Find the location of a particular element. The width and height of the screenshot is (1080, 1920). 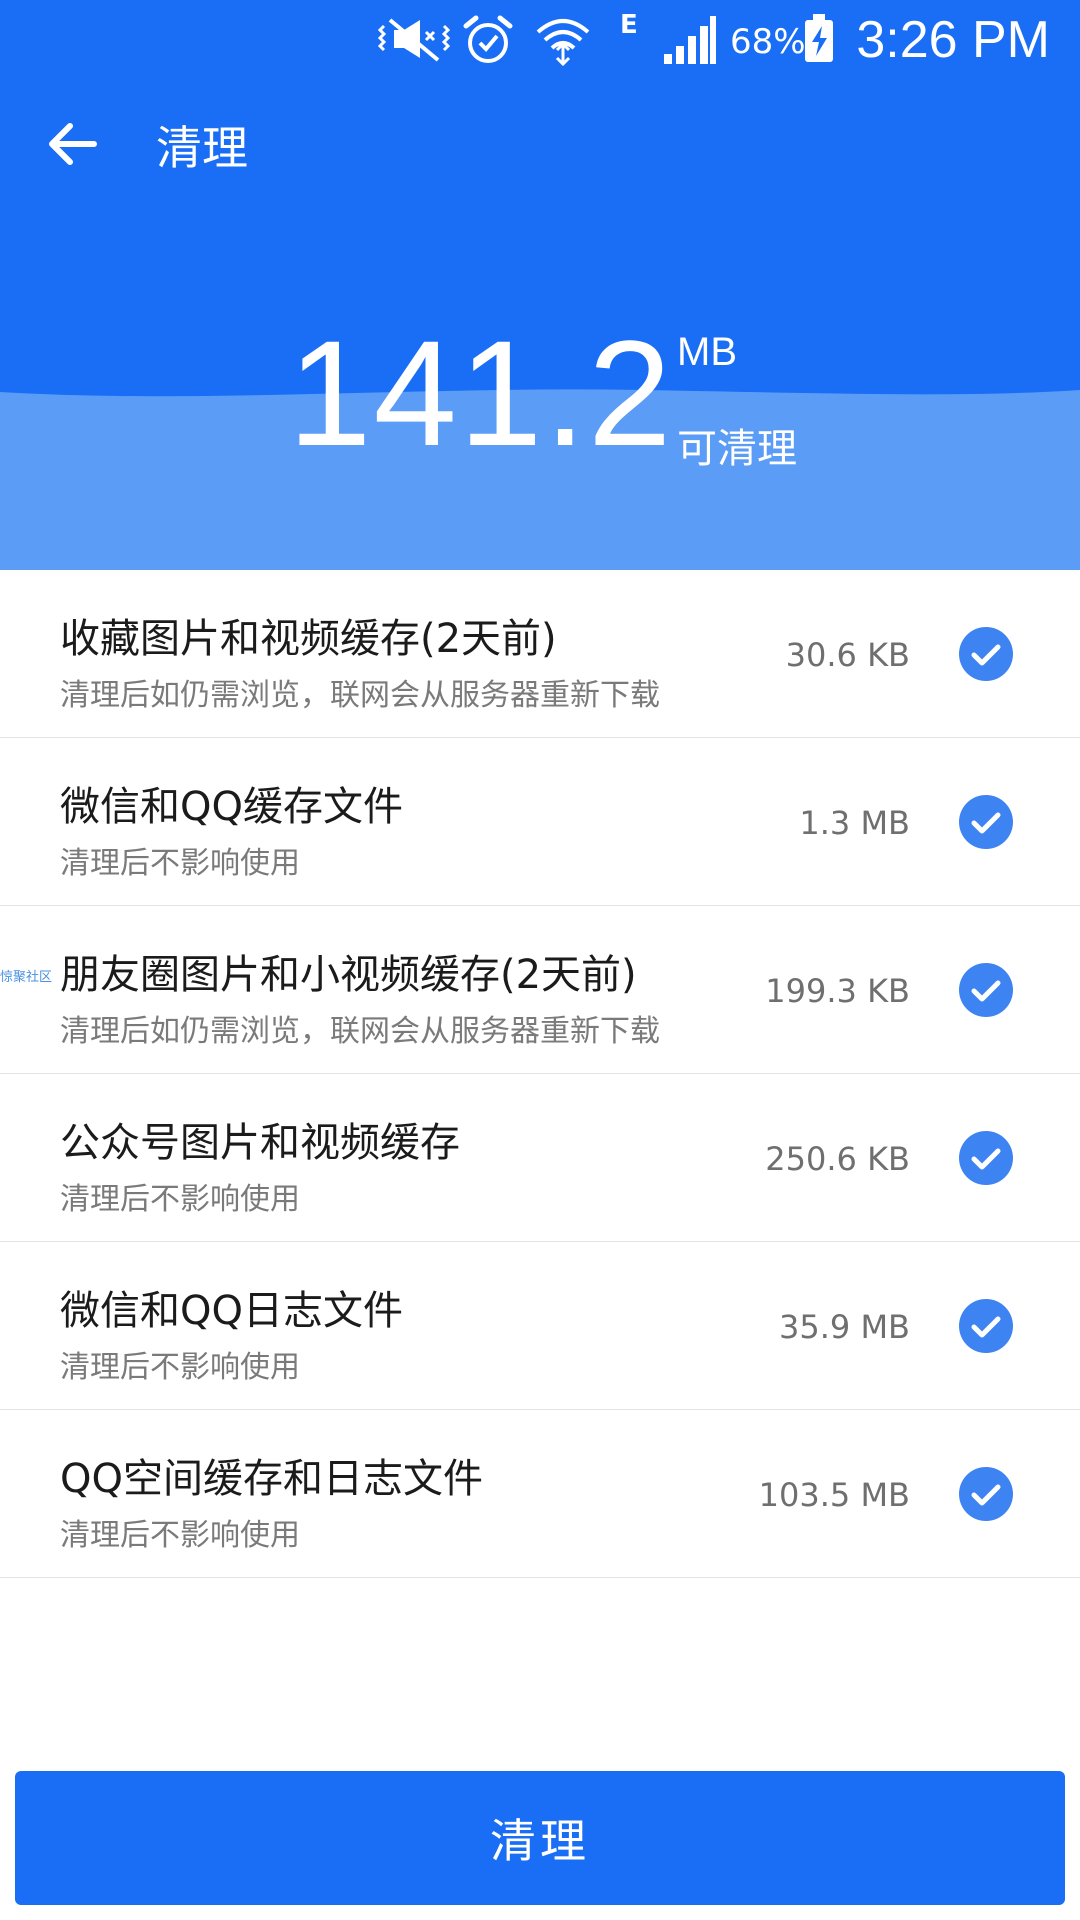

battery-percentage: 68% is located at coordinates (768, 42).